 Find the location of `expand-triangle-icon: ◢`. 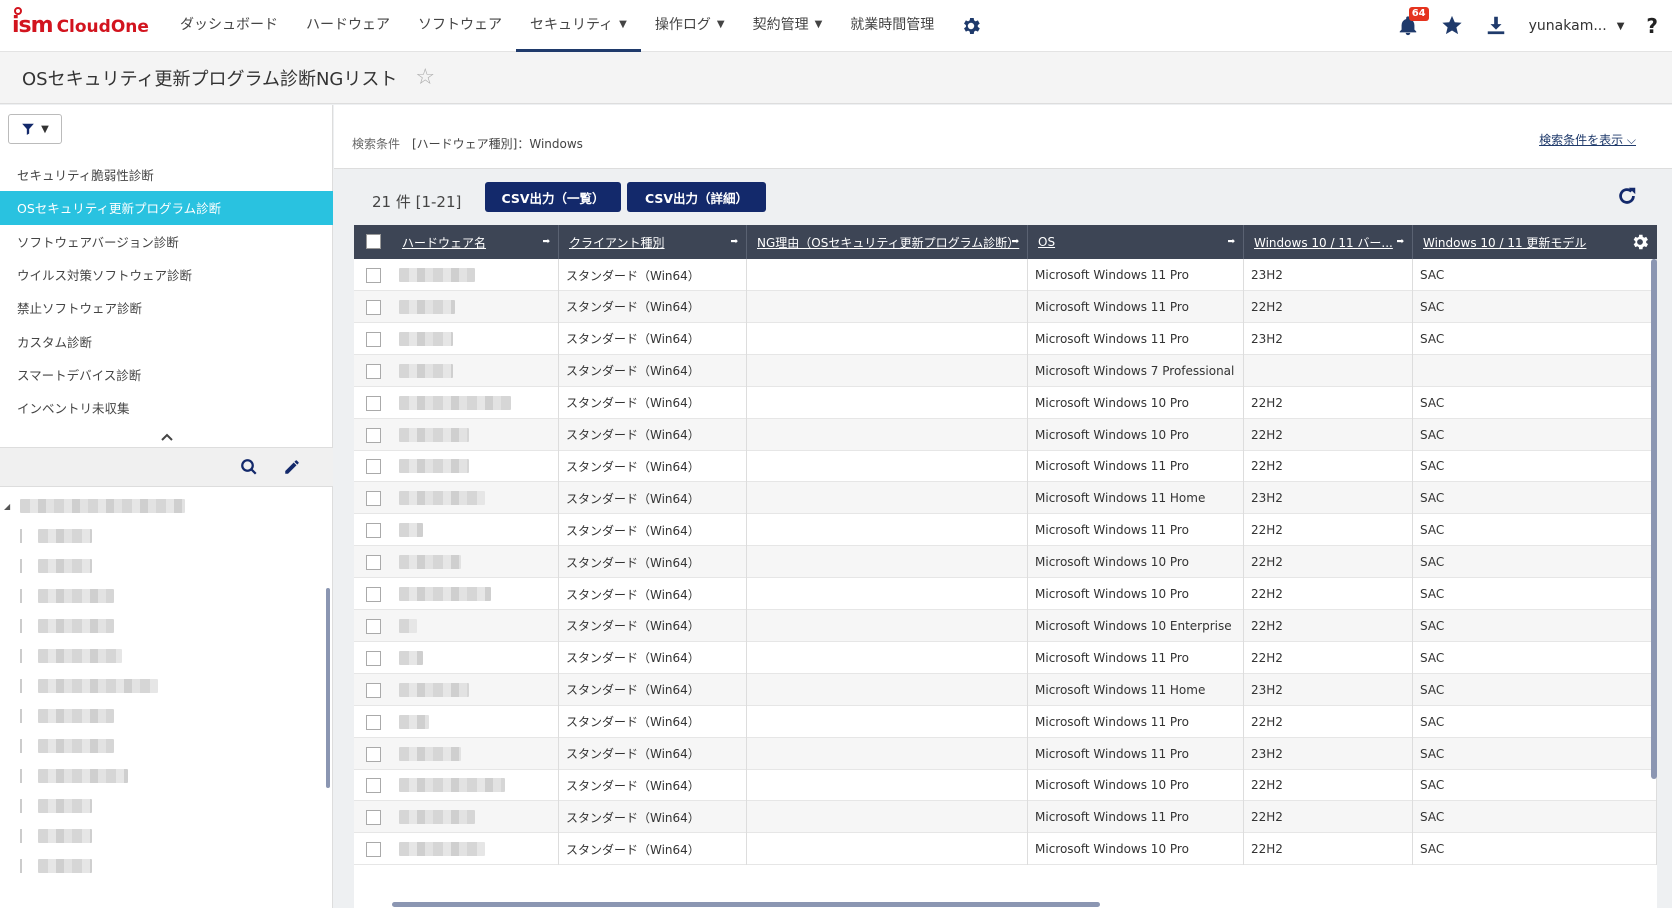

expand-triangle-icon: ◢ is located at coordinates (7, 506).